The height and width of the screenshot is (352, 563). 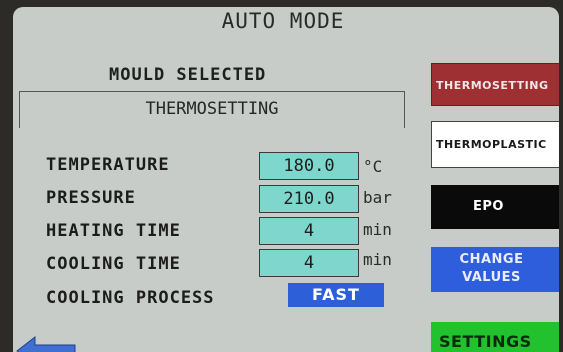 What do you see at coordinates (113, 231) in the screenshot?
I see `heating-time-label: HEATING TIME` at bounding box center [113, 231].